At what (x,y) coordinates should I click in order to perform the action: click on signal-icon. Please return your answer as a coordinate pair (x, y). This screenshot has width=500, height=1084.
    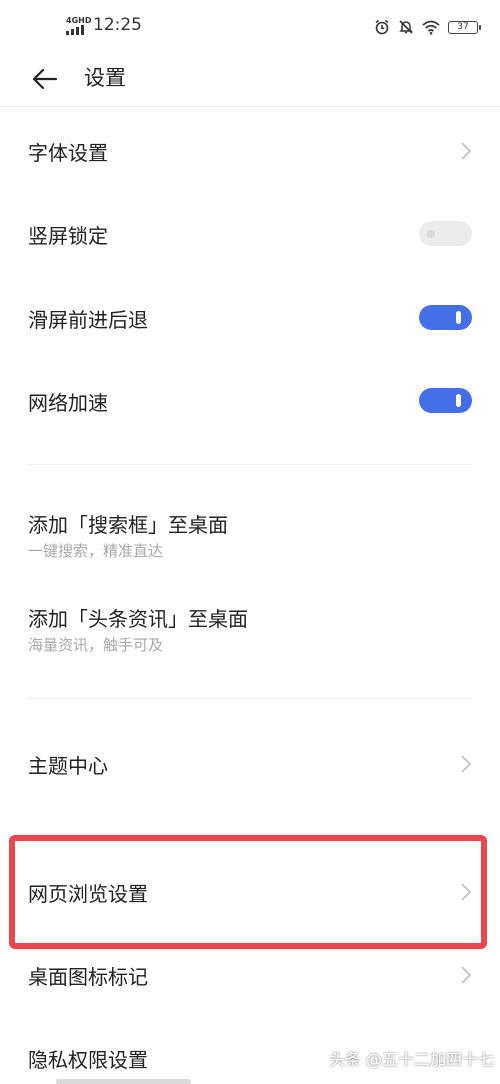
    Looking at the image, I should click on (77, 30).